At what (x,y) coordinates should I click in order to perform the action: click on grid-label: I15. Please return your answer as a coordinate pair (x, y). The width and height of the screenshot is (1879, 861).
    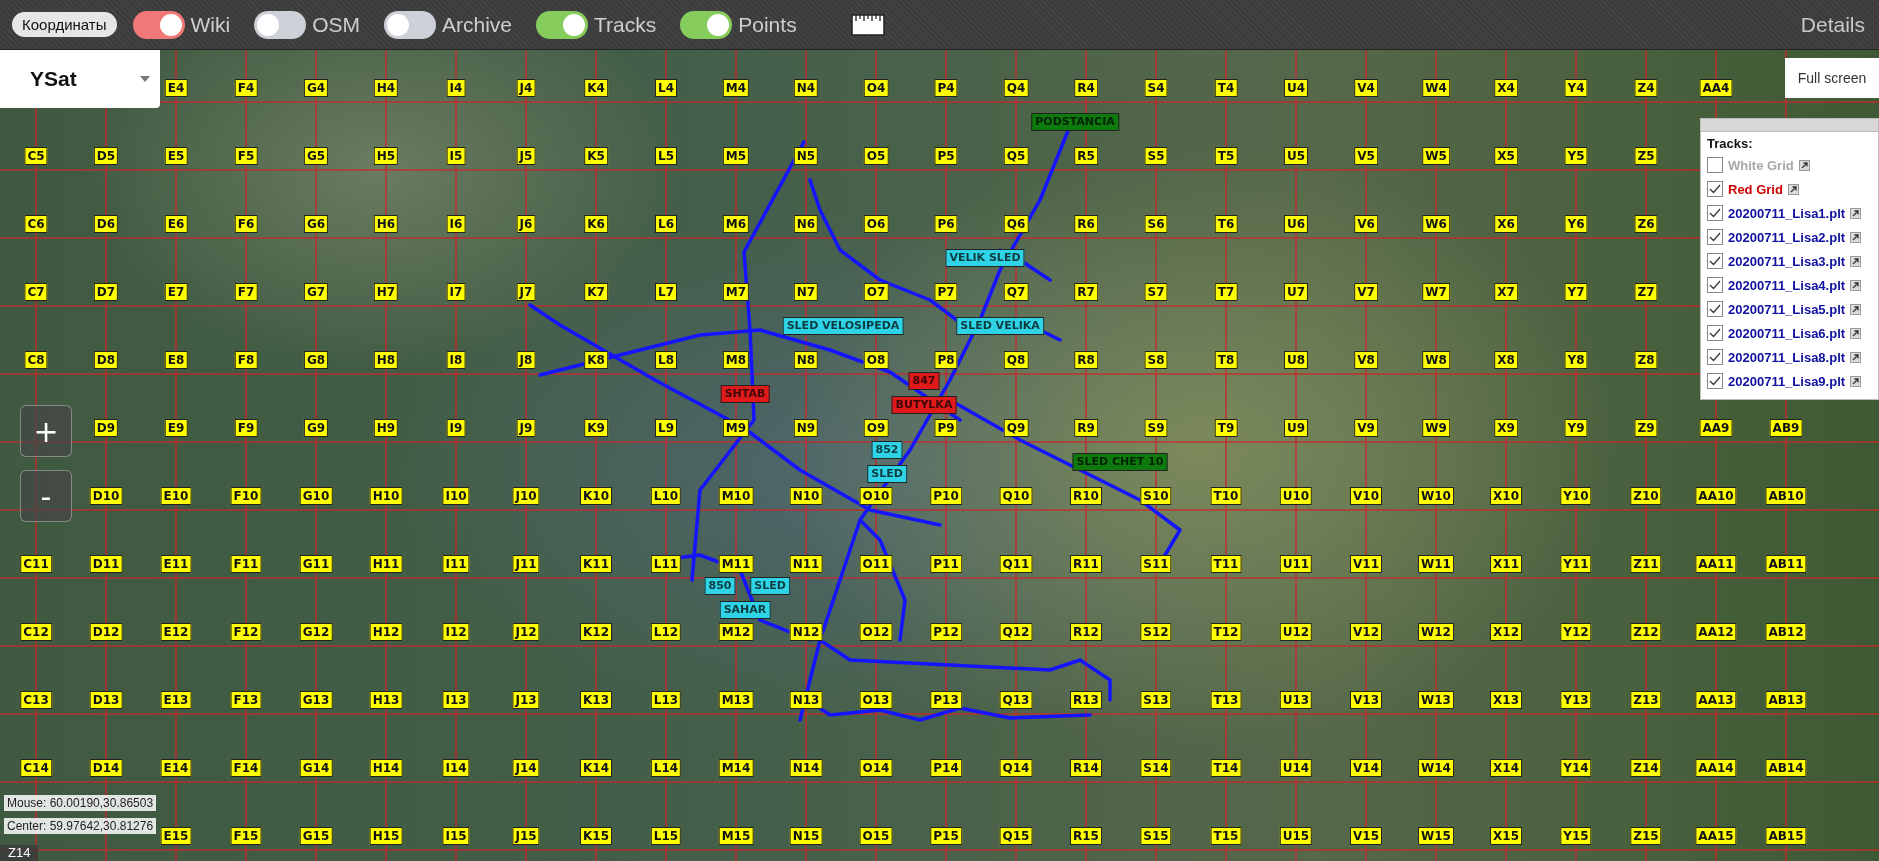
    Looking at the image, I should click on (456, 836).